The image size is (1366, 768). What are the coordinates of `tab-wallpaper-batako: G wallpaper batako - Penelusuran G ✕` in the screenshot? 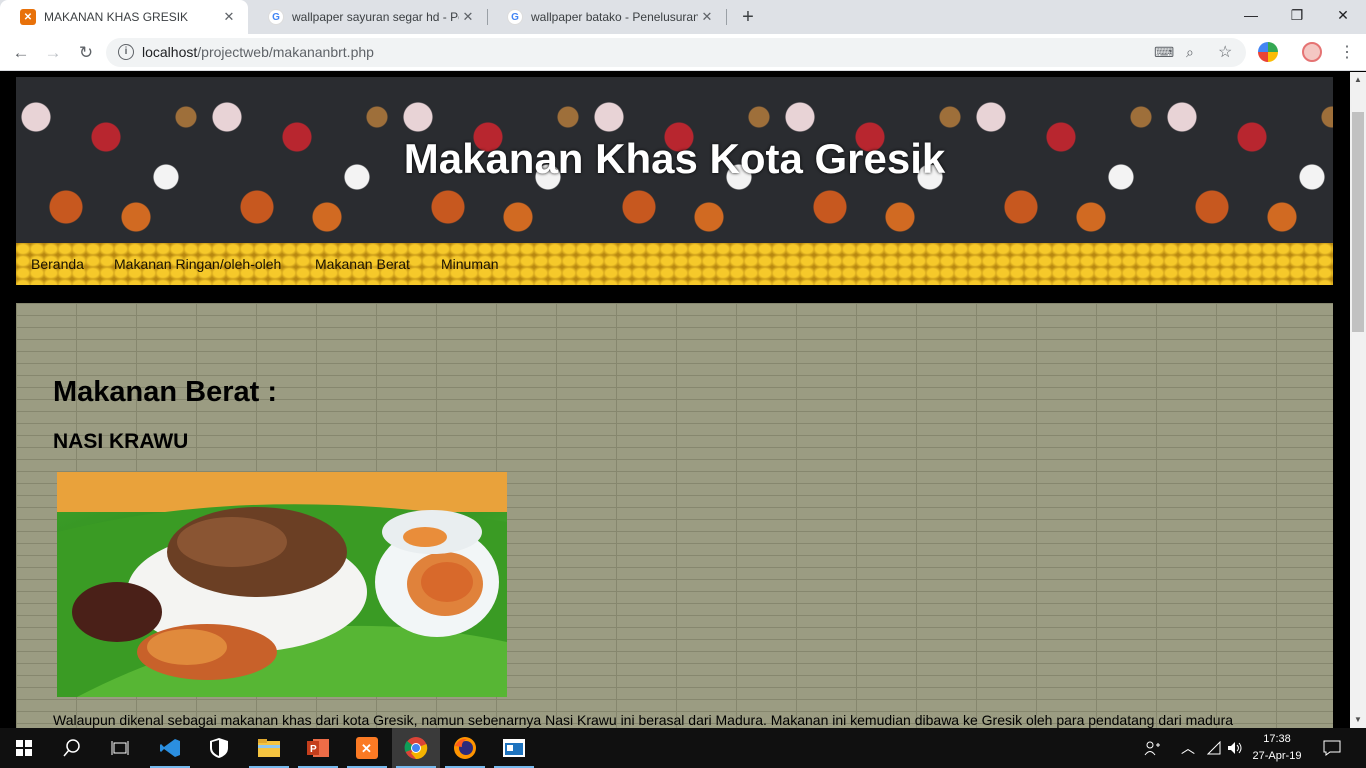 It's located at (606, 17).